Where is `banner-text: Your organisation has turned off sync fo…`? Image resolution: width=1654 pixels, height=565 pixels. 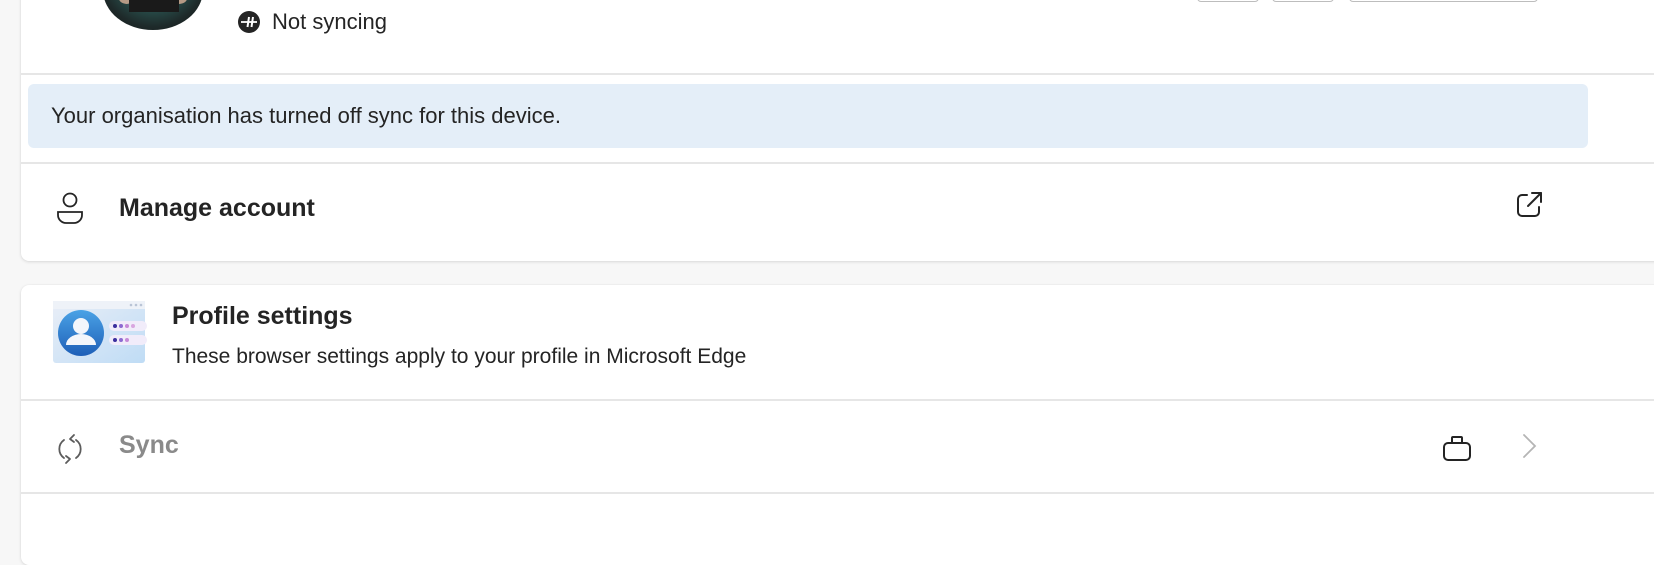 banner-text: Your organisation has turned off sync fo… is located at coordinates (306, 115).